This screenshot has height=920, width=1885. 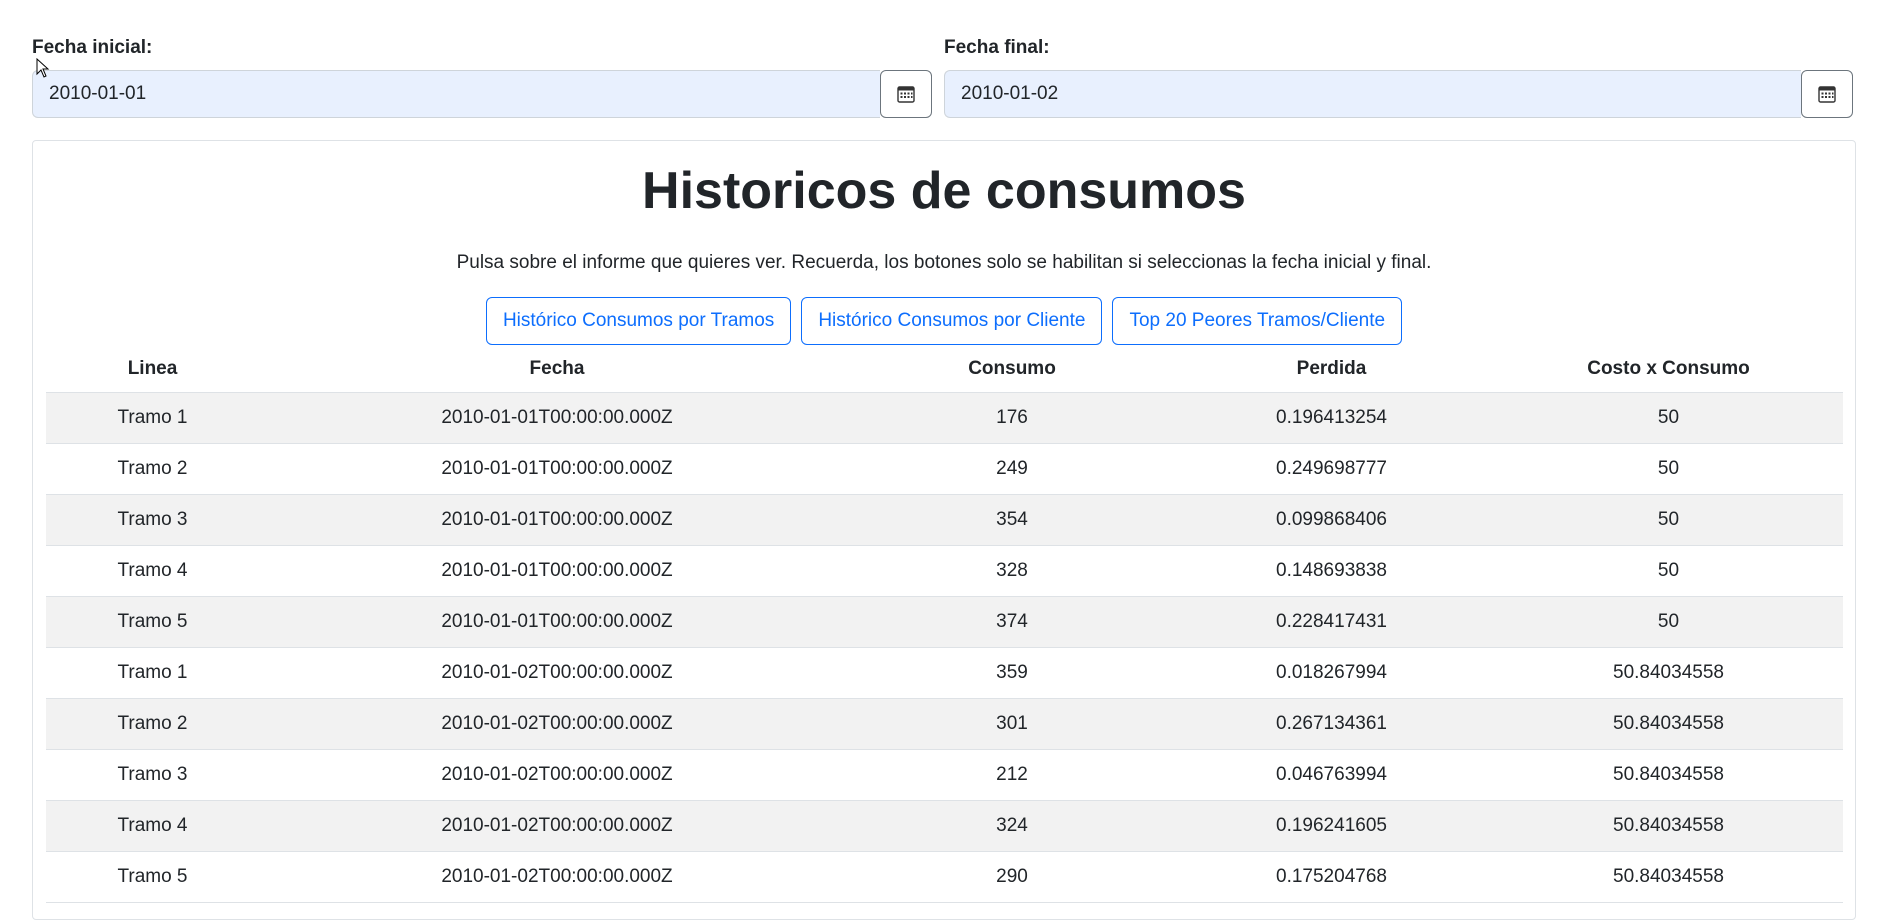 What do you see at coordinates (1012, 877) in the screenshot?
I see `cell-consumo: 290` at bounding box center [1012, 877].